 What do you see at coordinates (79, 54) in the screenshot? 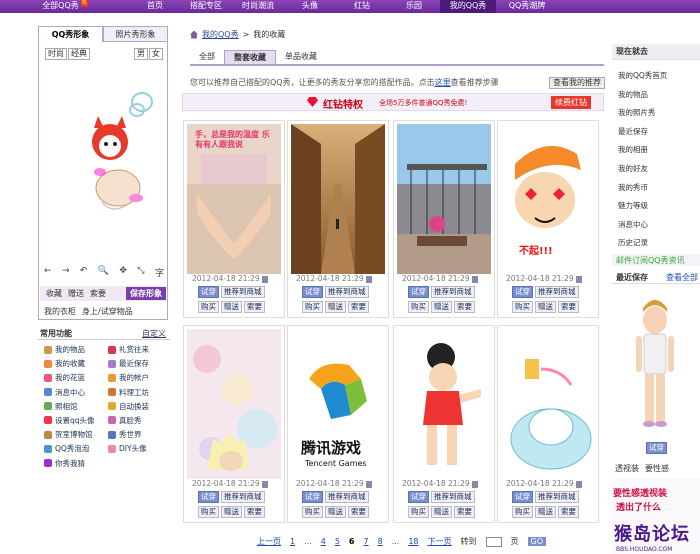
I see `style-classic-button: 经典` at bounding box center [79, 54].